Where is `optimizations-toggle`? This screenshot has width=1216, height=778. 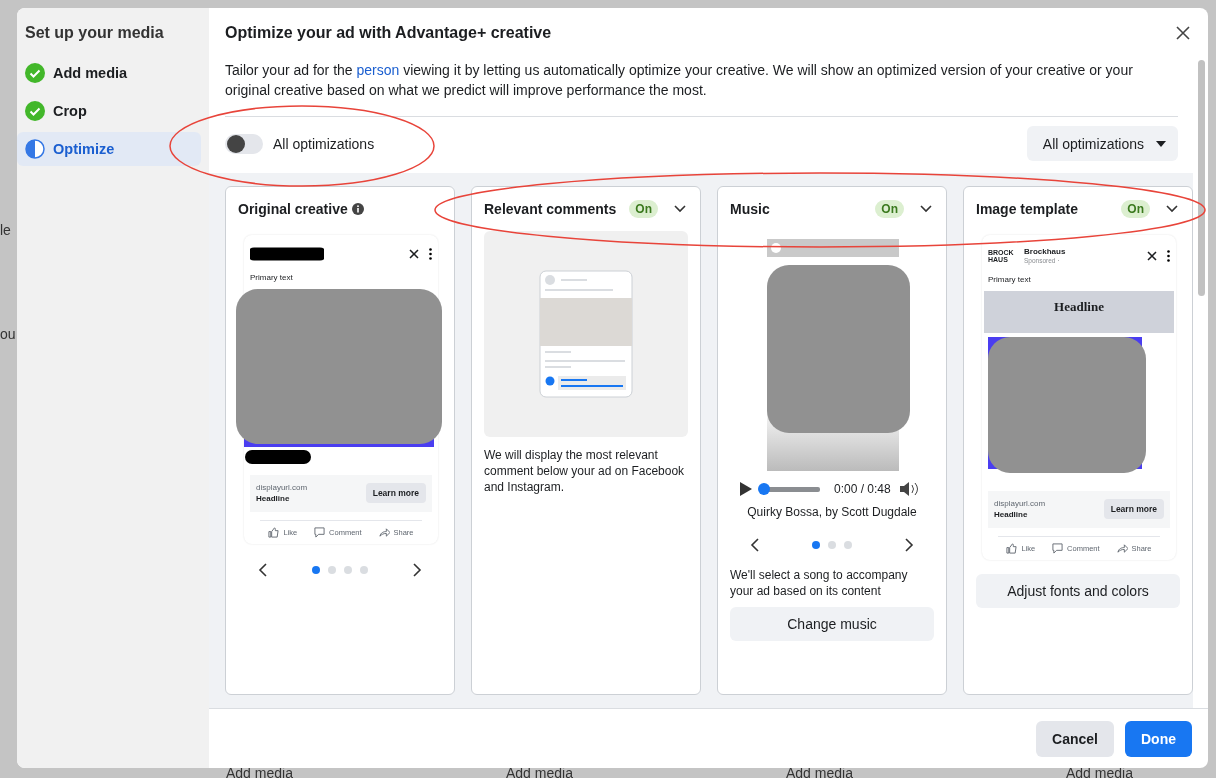
optimizations-toggle is located at coordinates (244, 143).